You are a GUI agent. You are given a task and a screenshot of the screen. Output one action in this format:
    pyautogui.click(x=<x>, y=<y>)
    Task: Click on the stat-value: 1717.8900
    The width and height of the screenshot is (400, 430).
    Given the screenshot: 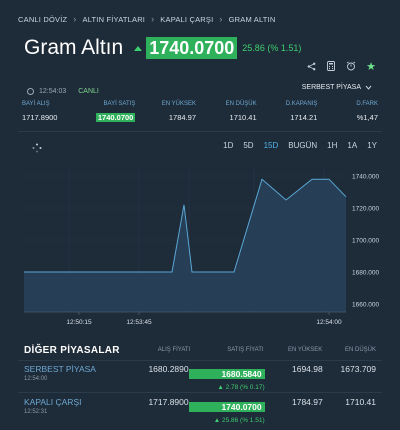 What is the action you would take?
    pyautogui.click(x=40, y=117)
    